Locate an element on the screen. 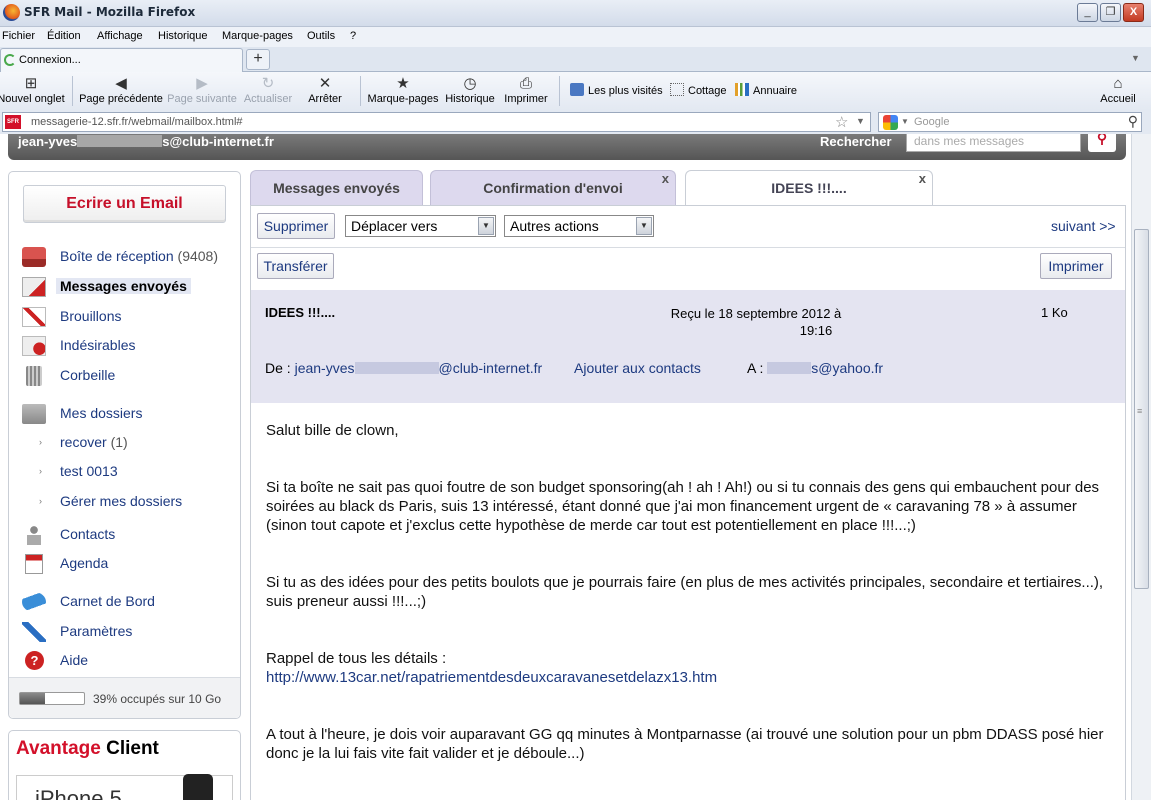 The height and width of the screenshot is (800, 1151). reload-icon: ↻ is located at coordinates (268, 83).